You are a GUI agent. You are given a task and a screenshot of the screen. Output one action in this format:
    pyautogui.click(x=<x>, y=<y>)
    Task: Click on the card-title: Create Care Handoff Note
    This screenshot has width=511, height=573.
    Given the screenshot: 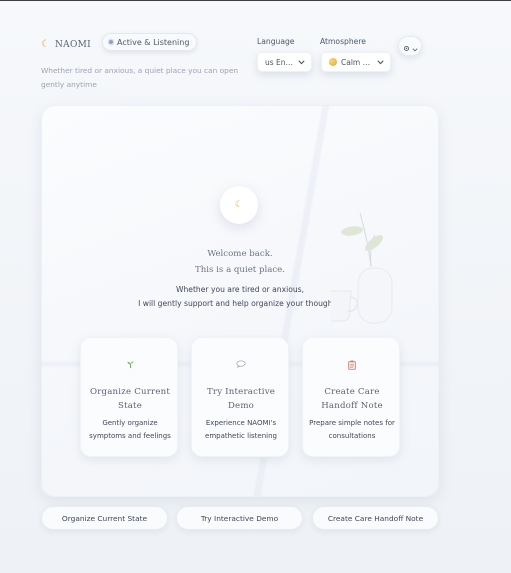 What is the action you would take?
    pyautogui.click(x=352, y=399)
    